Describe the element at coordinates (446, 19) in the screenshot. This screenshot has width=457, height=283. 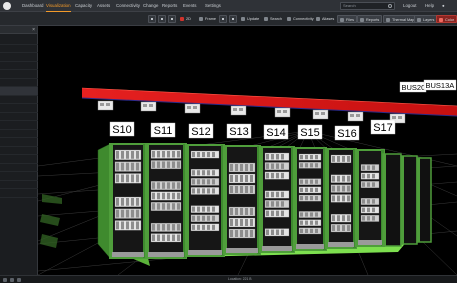
I see `color-dropdown: Color` at that location.